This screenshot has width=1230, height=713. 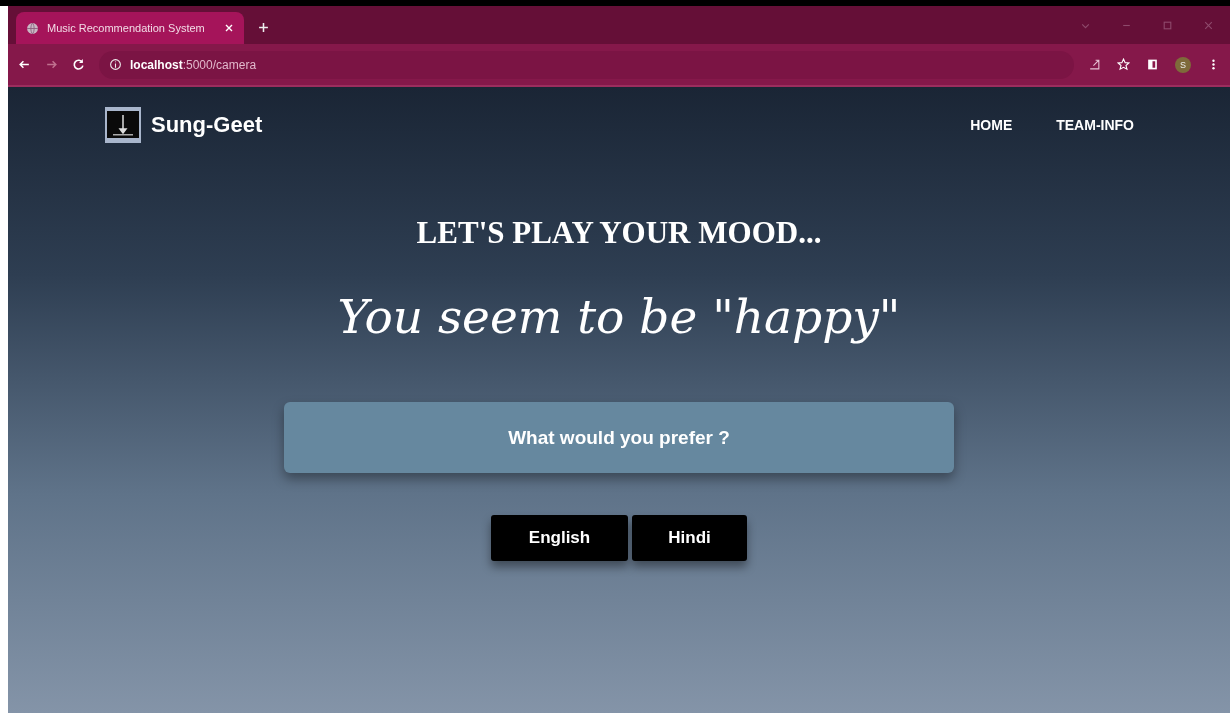 I want to click on prompt-banner: What would you prefer ?, so click(x=619, y=437).